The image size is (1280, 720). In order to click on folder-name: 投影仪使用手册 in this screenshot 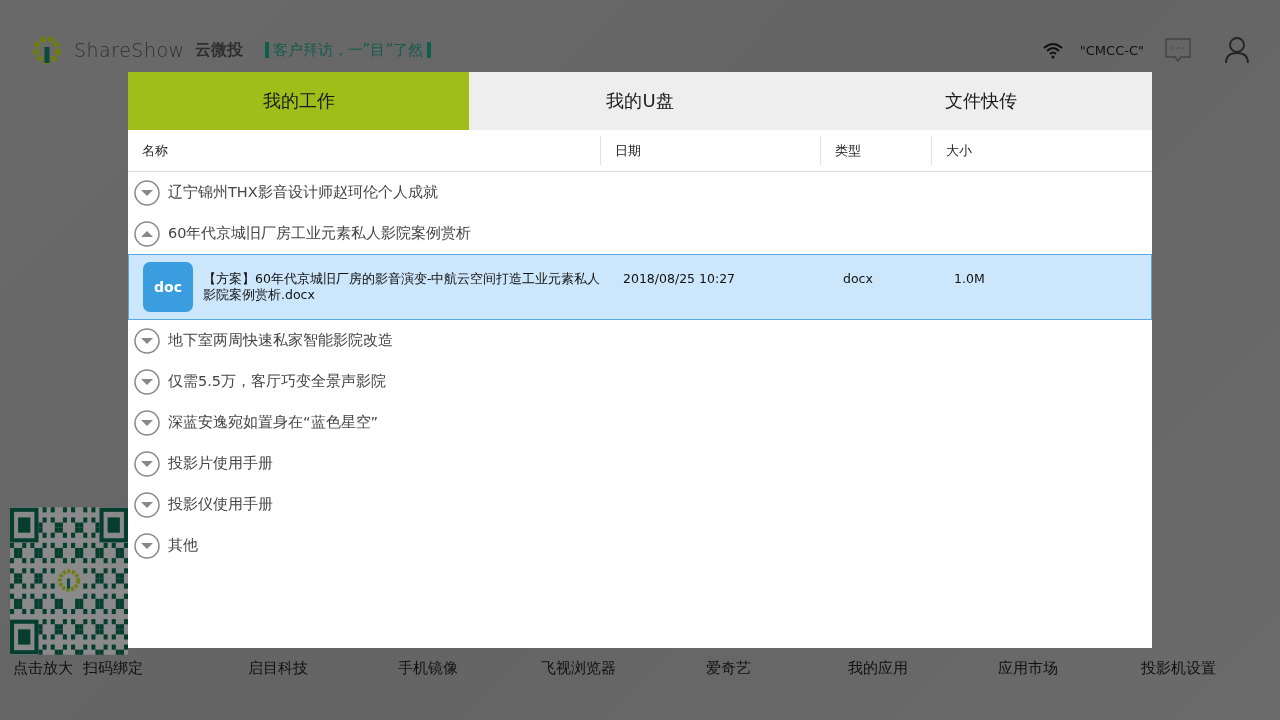, I will do `click(220, 504)`.